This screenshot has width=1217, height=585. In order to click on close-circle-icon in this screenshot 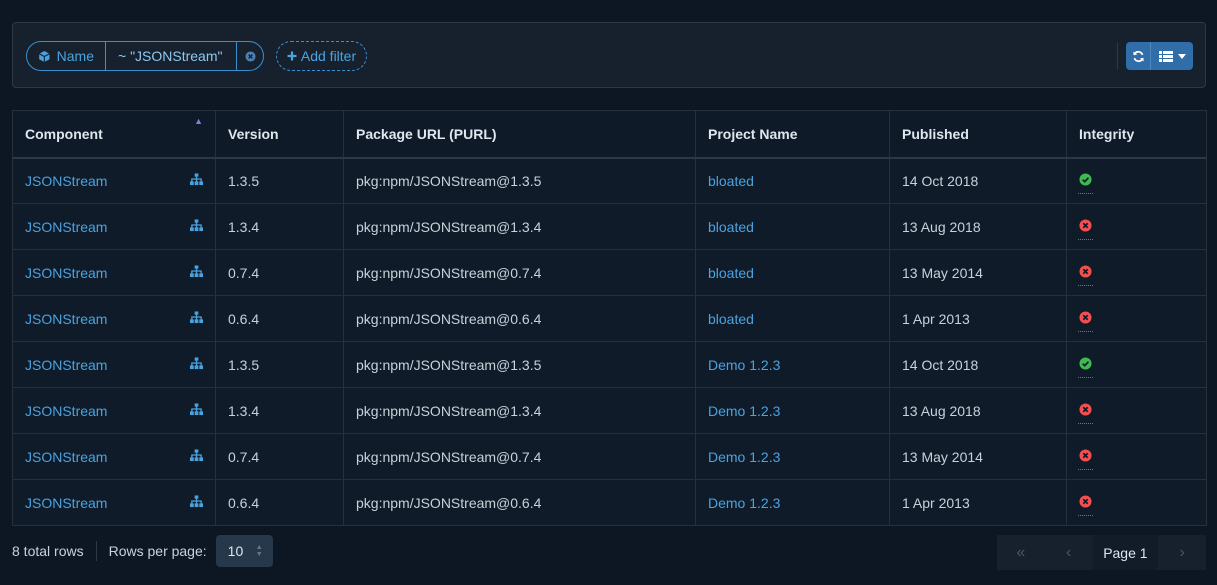, I will do `click(250, 56)`.